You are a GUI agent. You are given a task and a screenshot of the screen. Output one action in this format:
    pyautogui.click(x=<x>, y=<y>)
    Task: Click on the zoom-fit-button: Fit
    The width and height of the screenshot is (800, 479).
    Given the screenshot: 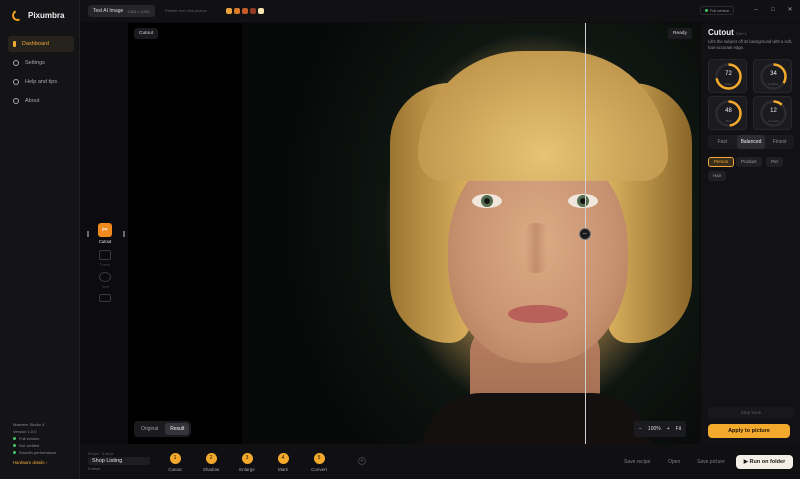 What is the action you would take?
    pyautogui.click(x=679, y=429)
    